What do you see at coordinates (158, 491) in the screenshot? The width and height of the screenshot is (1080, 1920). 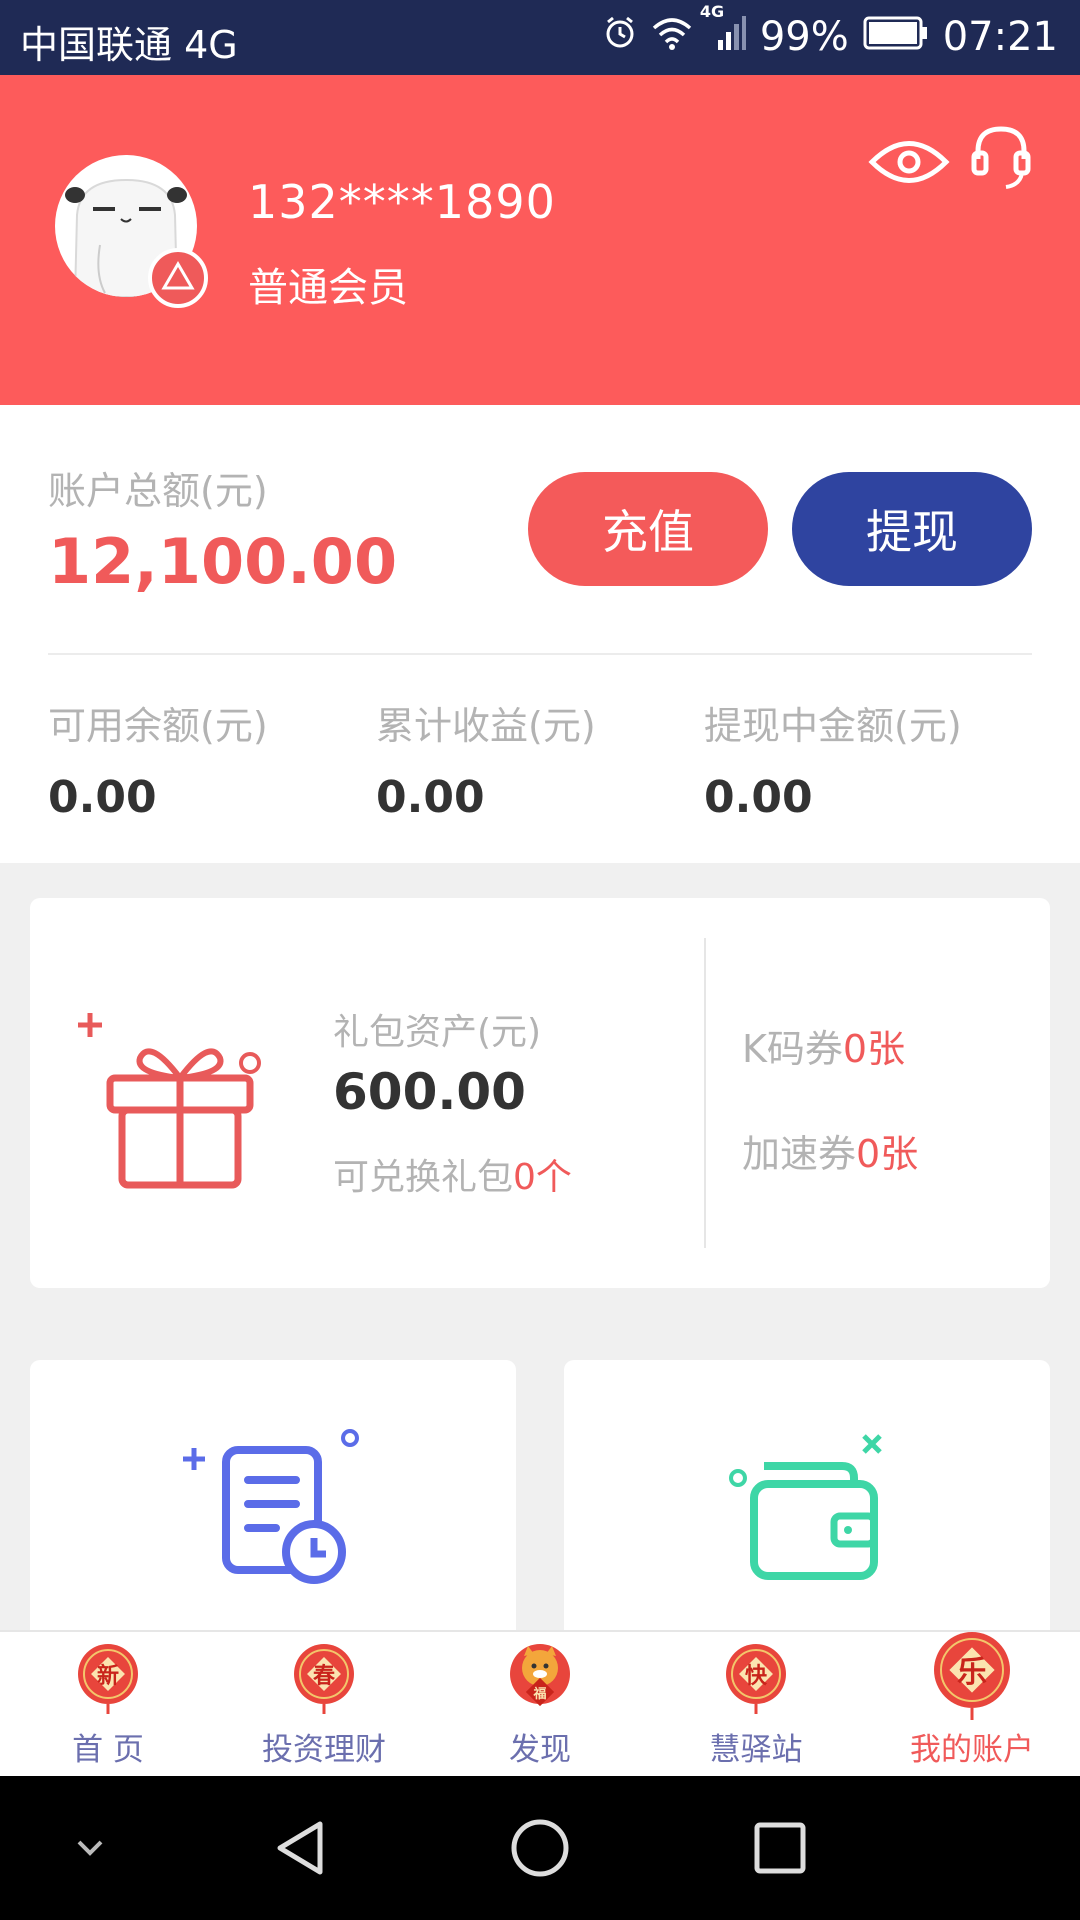 I see `total-balance-label: 账户总额(元)` at bounding box center [158, 491].